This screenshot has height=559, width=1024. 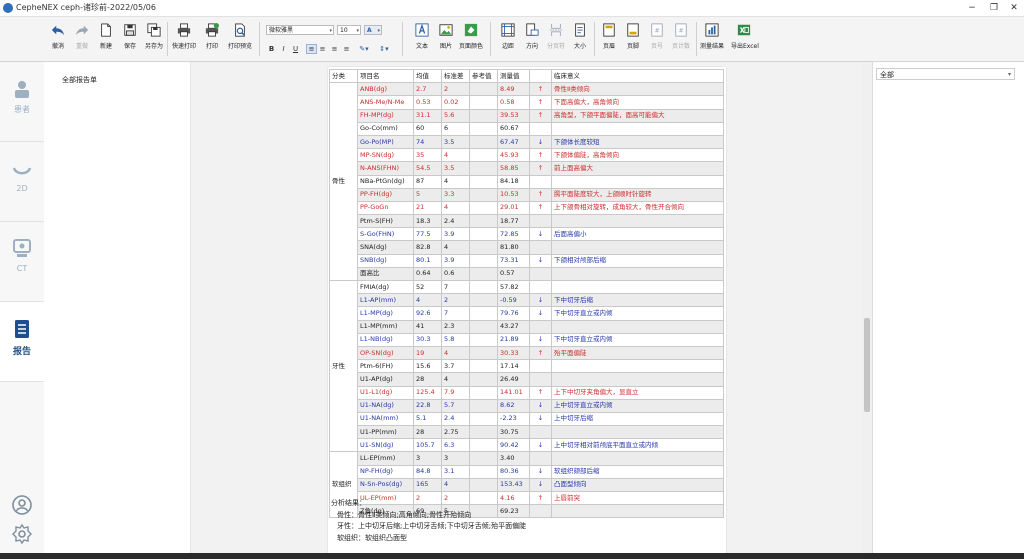 What do you see at coordinates (82, 39) in the screenshot?
I see `redo-button: 重做` at bounding box center [82, 39].